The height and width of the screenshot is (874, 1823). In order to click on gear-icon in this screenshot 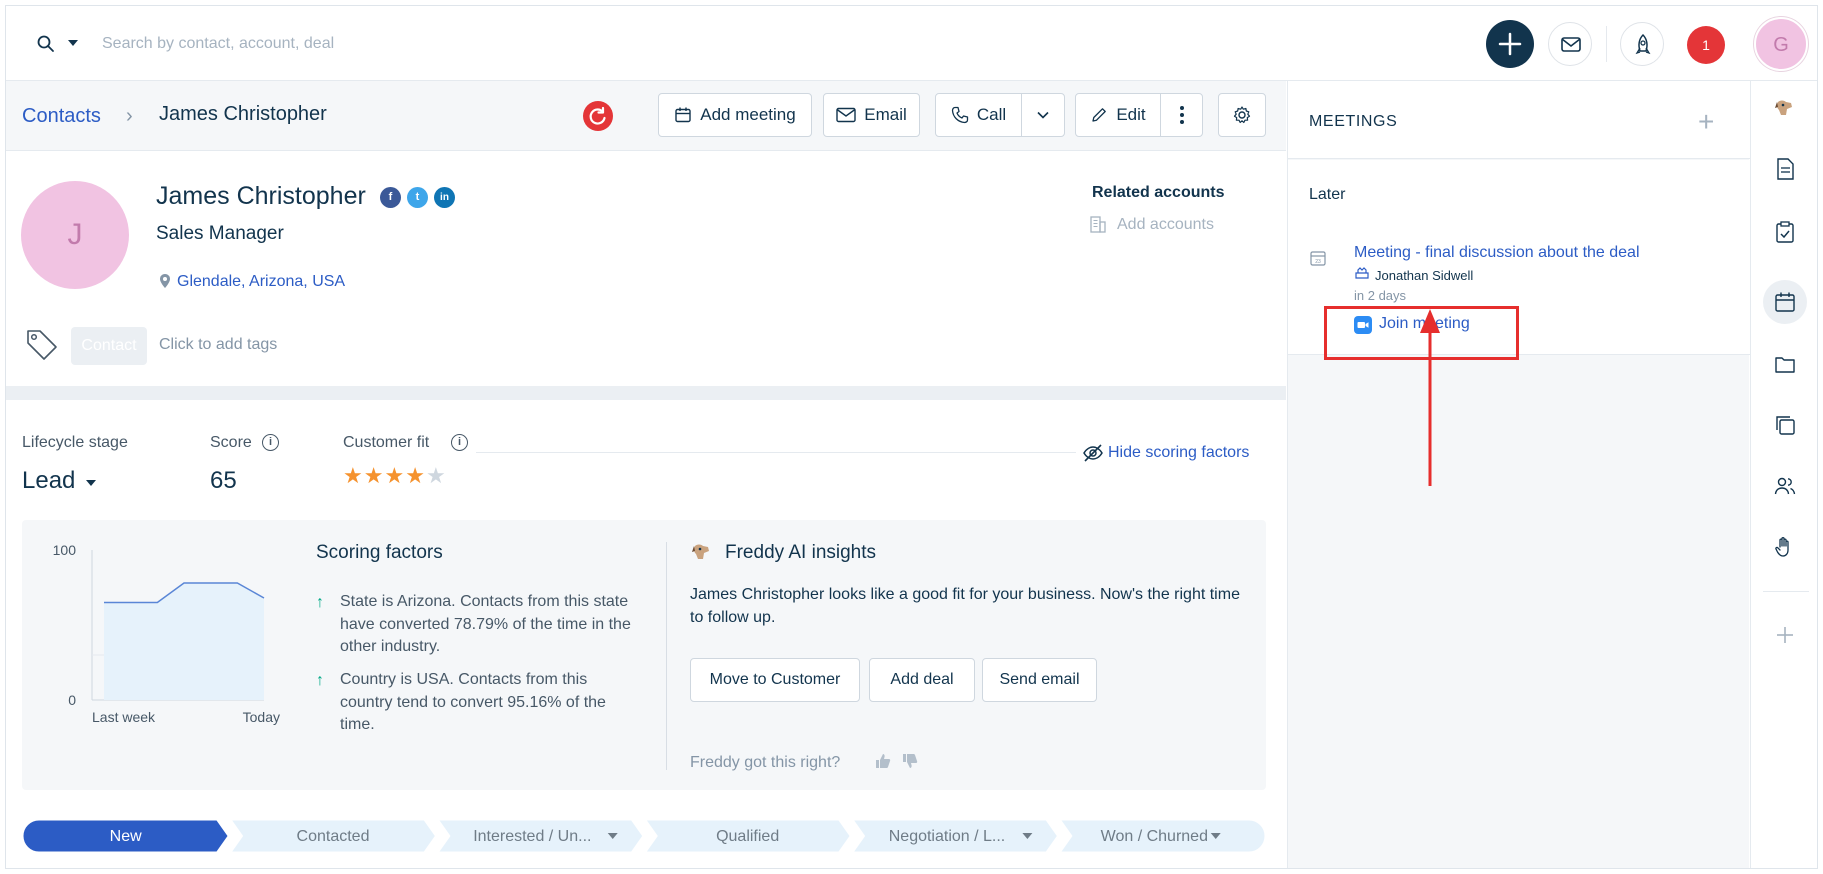, I will do `click(1242, 115)`.